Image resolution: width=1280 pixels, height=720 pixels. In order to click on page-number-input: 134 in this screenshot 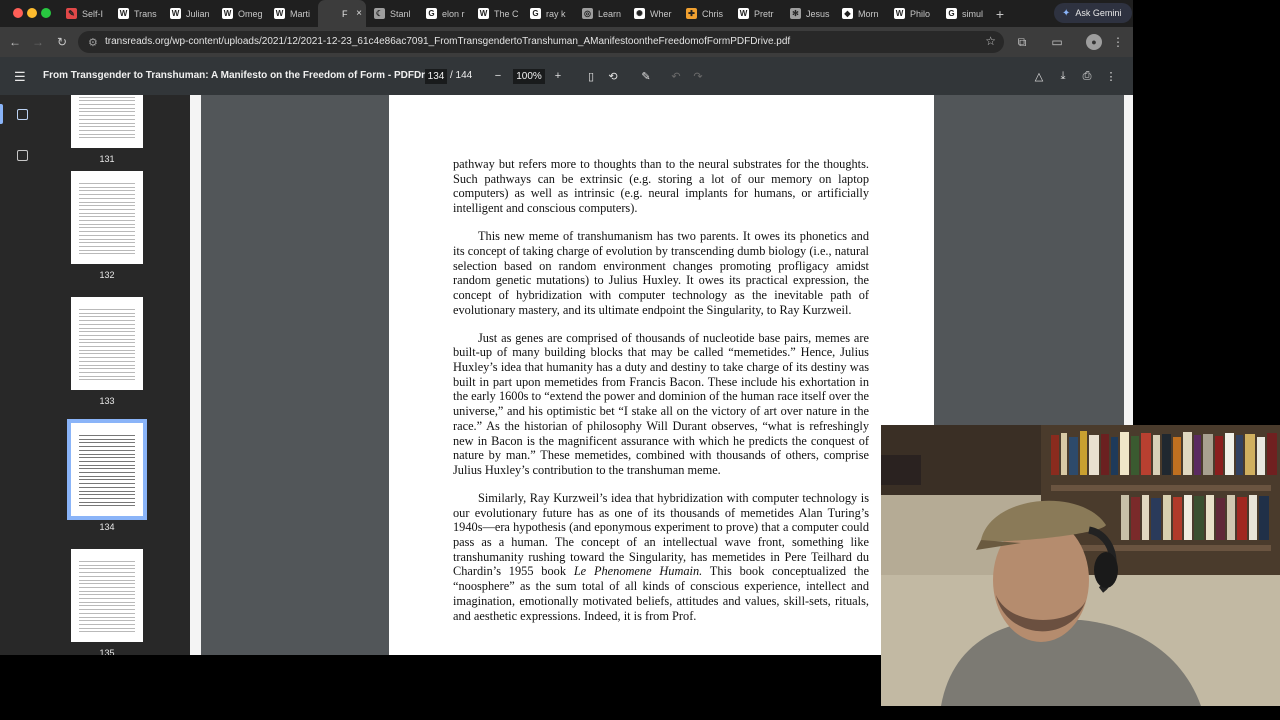, I will do `click(436, 76)`.